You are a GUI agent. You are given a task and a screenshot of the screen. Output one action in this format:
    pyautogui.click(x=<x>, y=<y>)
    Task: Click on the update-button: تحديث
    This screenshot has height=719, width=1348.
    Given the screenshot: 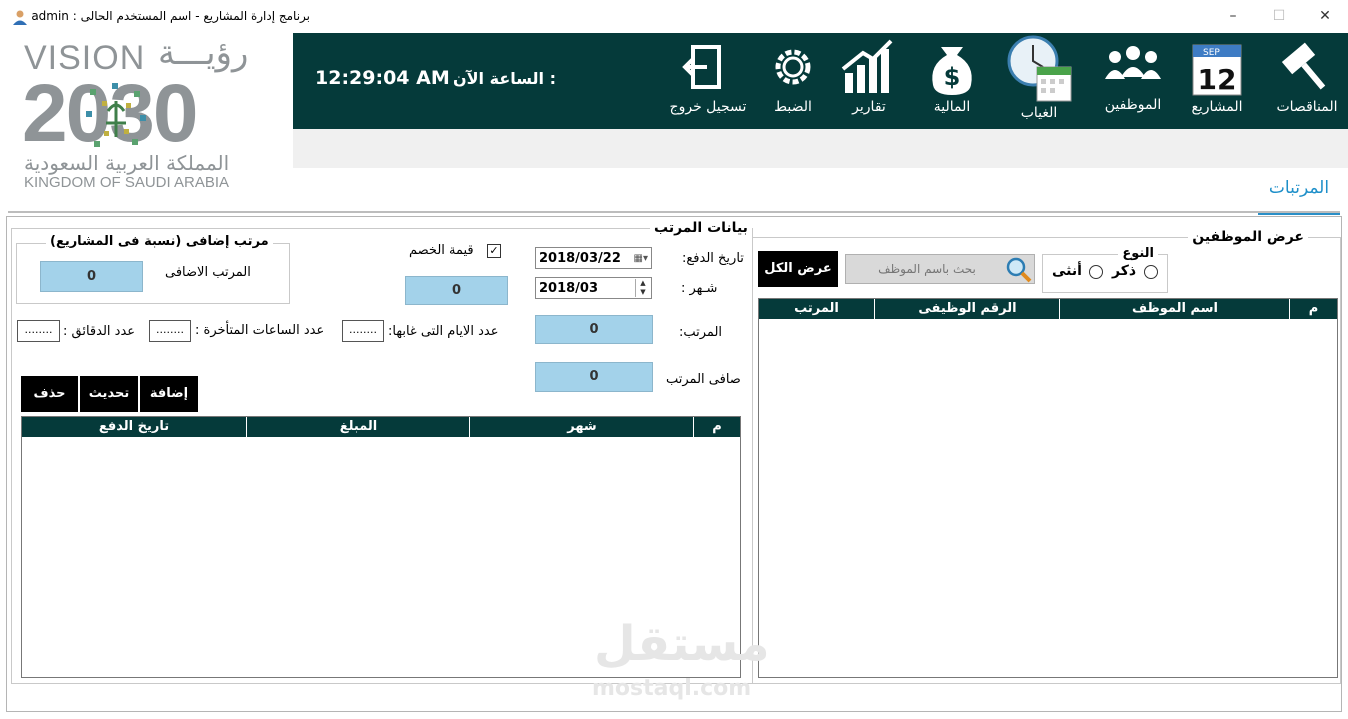 What is the action you would take?
    pyautogui.click(x=109, y=394)
    